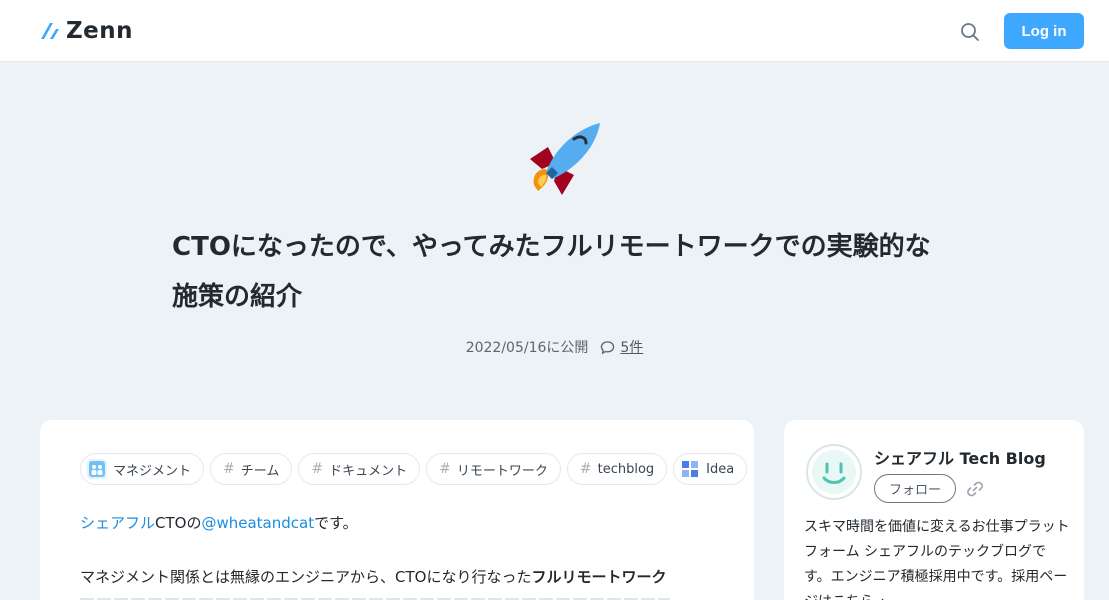 The width and height of the screenshot is (1109, 600). Describe the element at coordinates (178, 523) in the screenshot. I see `intro-role: CTOの` at that location.